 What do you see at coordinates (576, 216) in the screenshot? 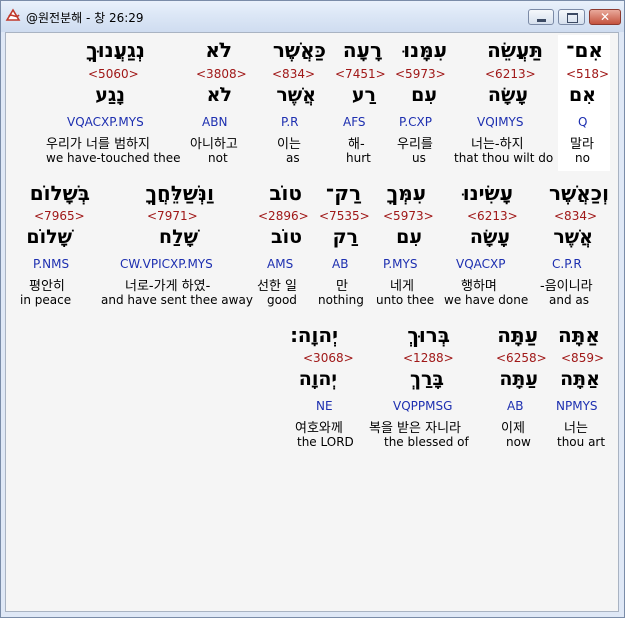
I see `strong-number: <834>` at bounding box center [576, 216].